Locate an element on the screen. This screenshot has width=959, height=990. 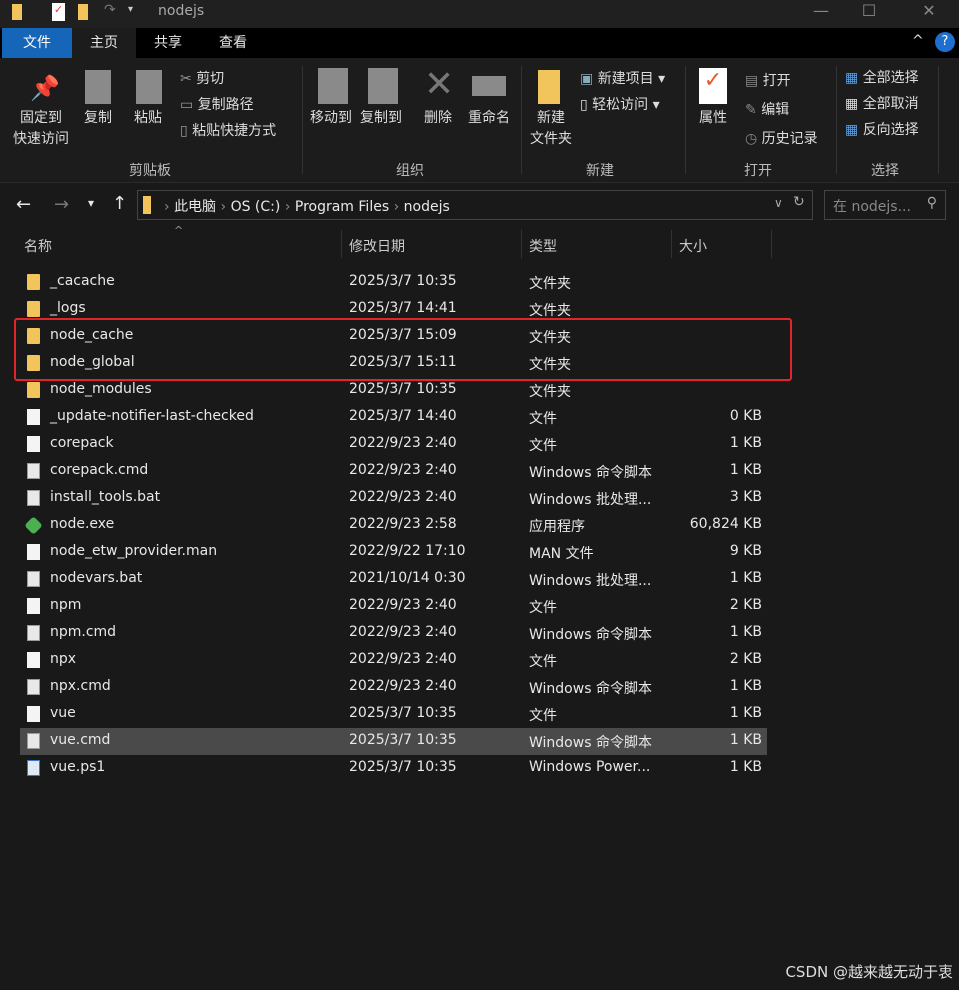
new-item-button: ▣ 新建项目 ▾ is located at coordinates (622, 78).